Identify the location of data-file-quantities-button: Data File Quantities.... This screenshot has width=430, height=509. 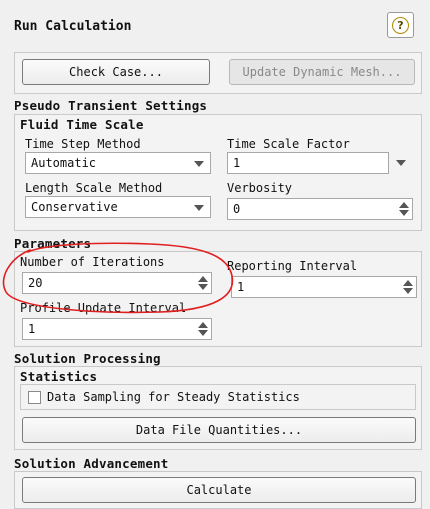
(219, 430).